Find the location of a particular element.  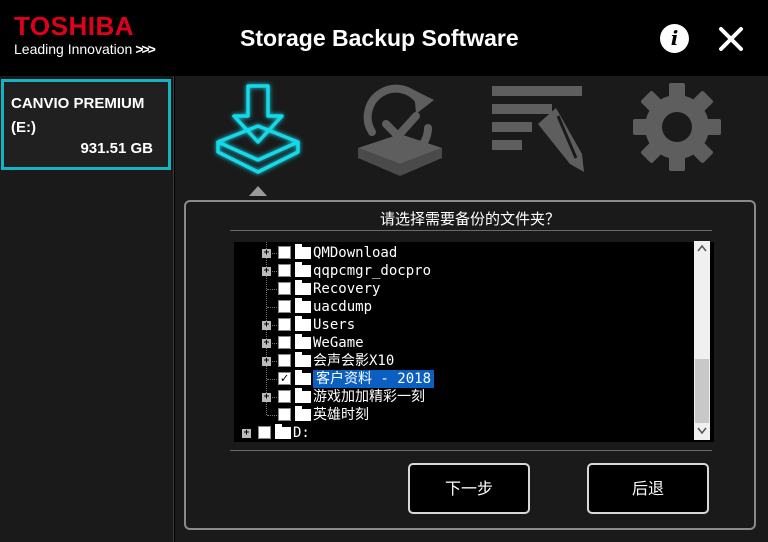

folder-label: 英雄时刻 is located at coordinates (341, 415).